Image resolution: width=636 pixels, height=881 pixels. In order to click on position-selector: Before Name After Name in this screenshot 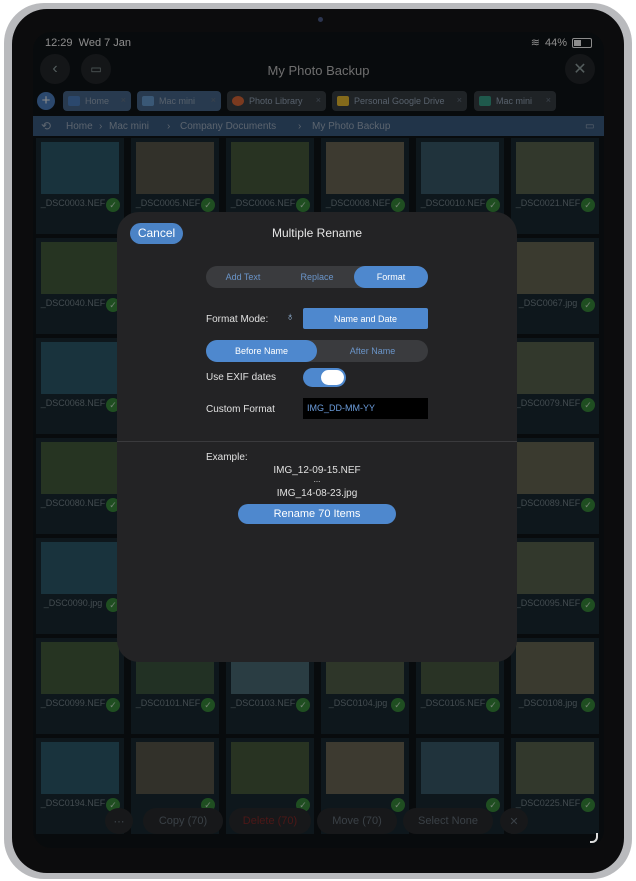, I will do `click(317, 351)`.